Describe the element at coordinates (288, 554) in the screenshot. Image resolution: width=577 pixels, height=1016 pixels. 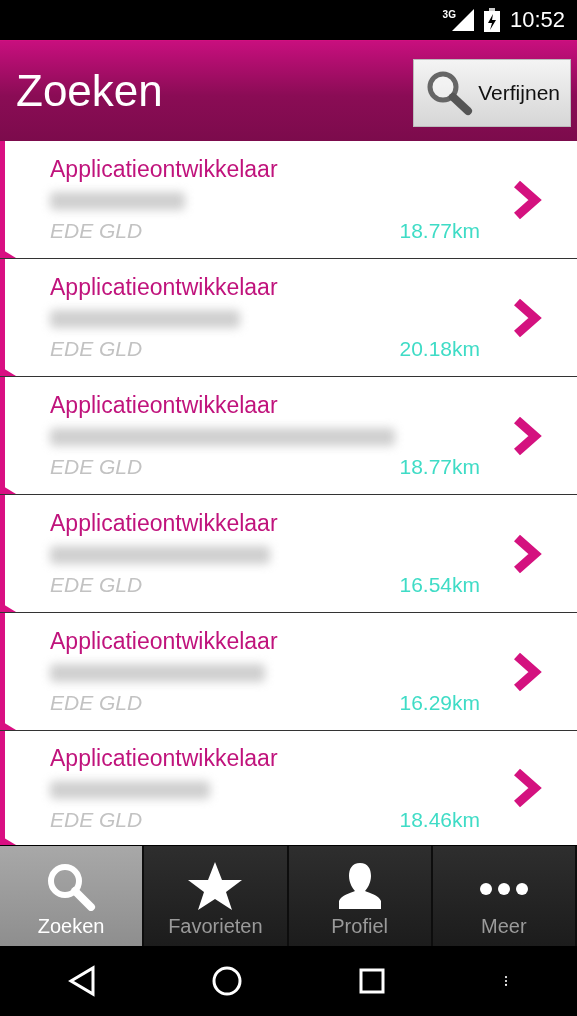
I see `result-item: Applicatieontwikkelaar EDE GLD 16.54km` at that location.